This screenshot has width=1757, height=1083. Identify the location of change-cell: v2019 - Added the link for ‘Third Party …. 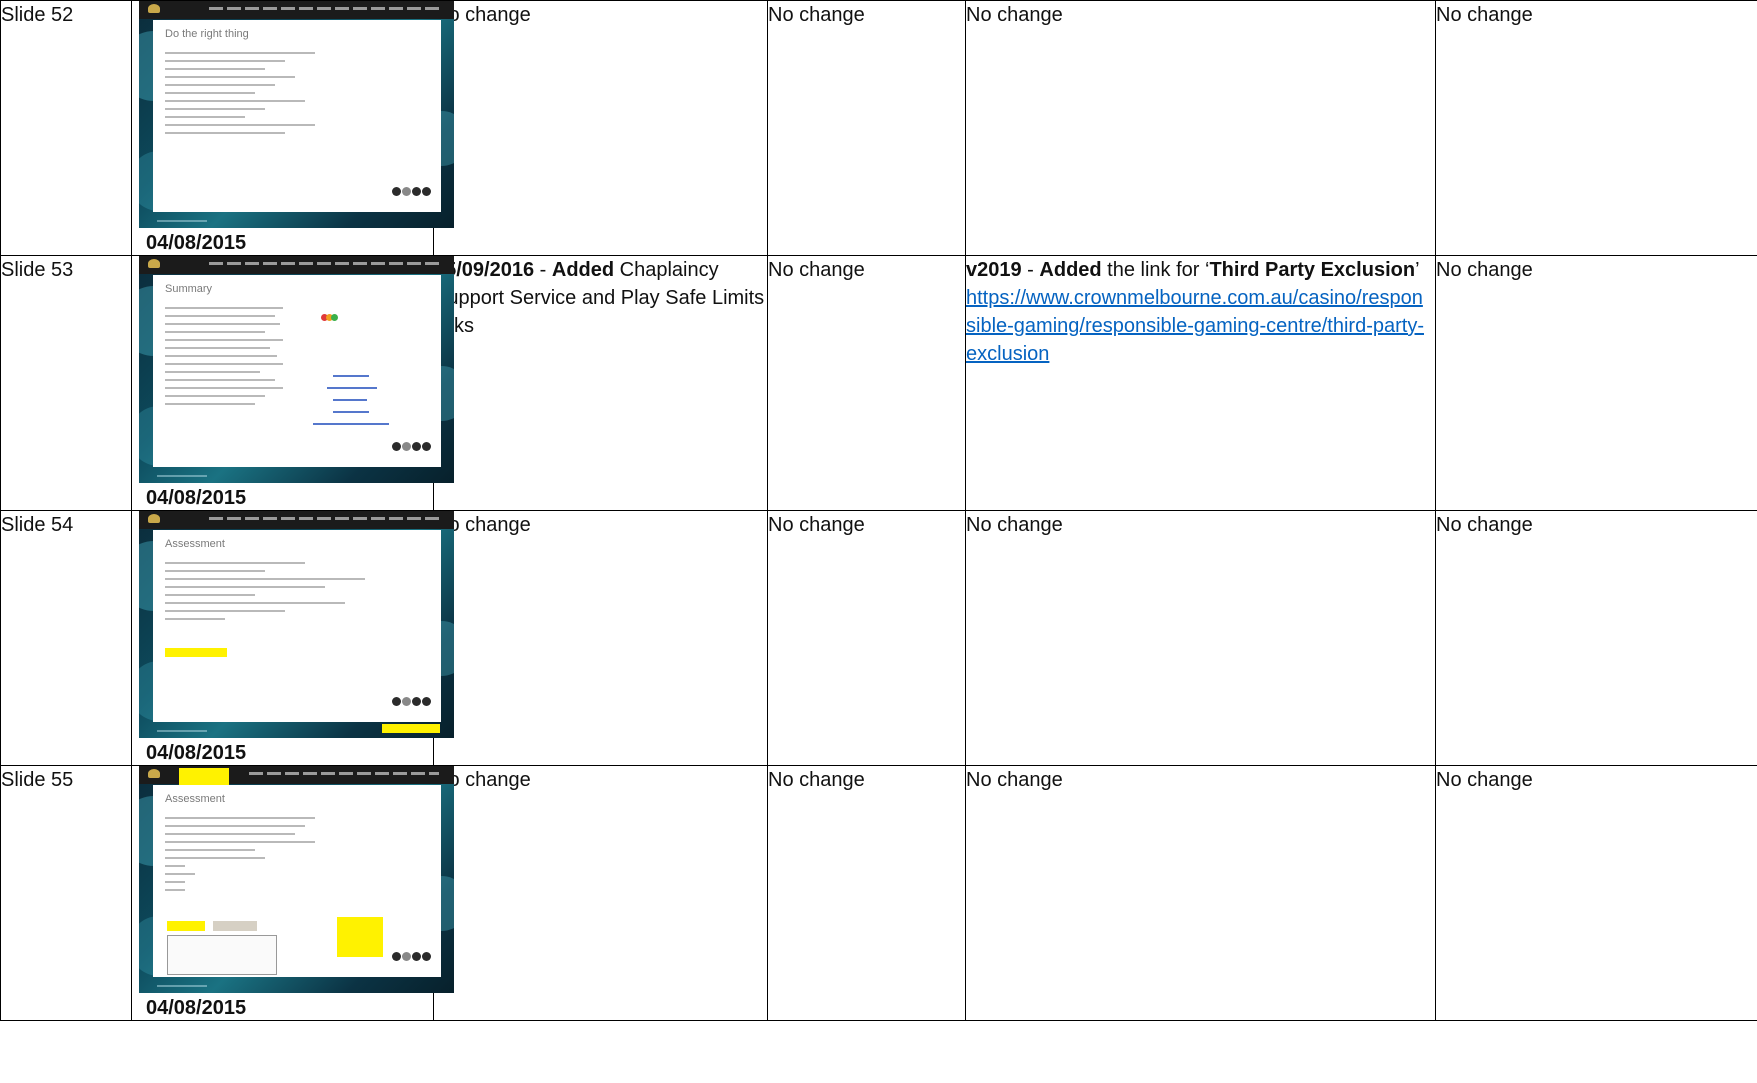
(1200, 383).